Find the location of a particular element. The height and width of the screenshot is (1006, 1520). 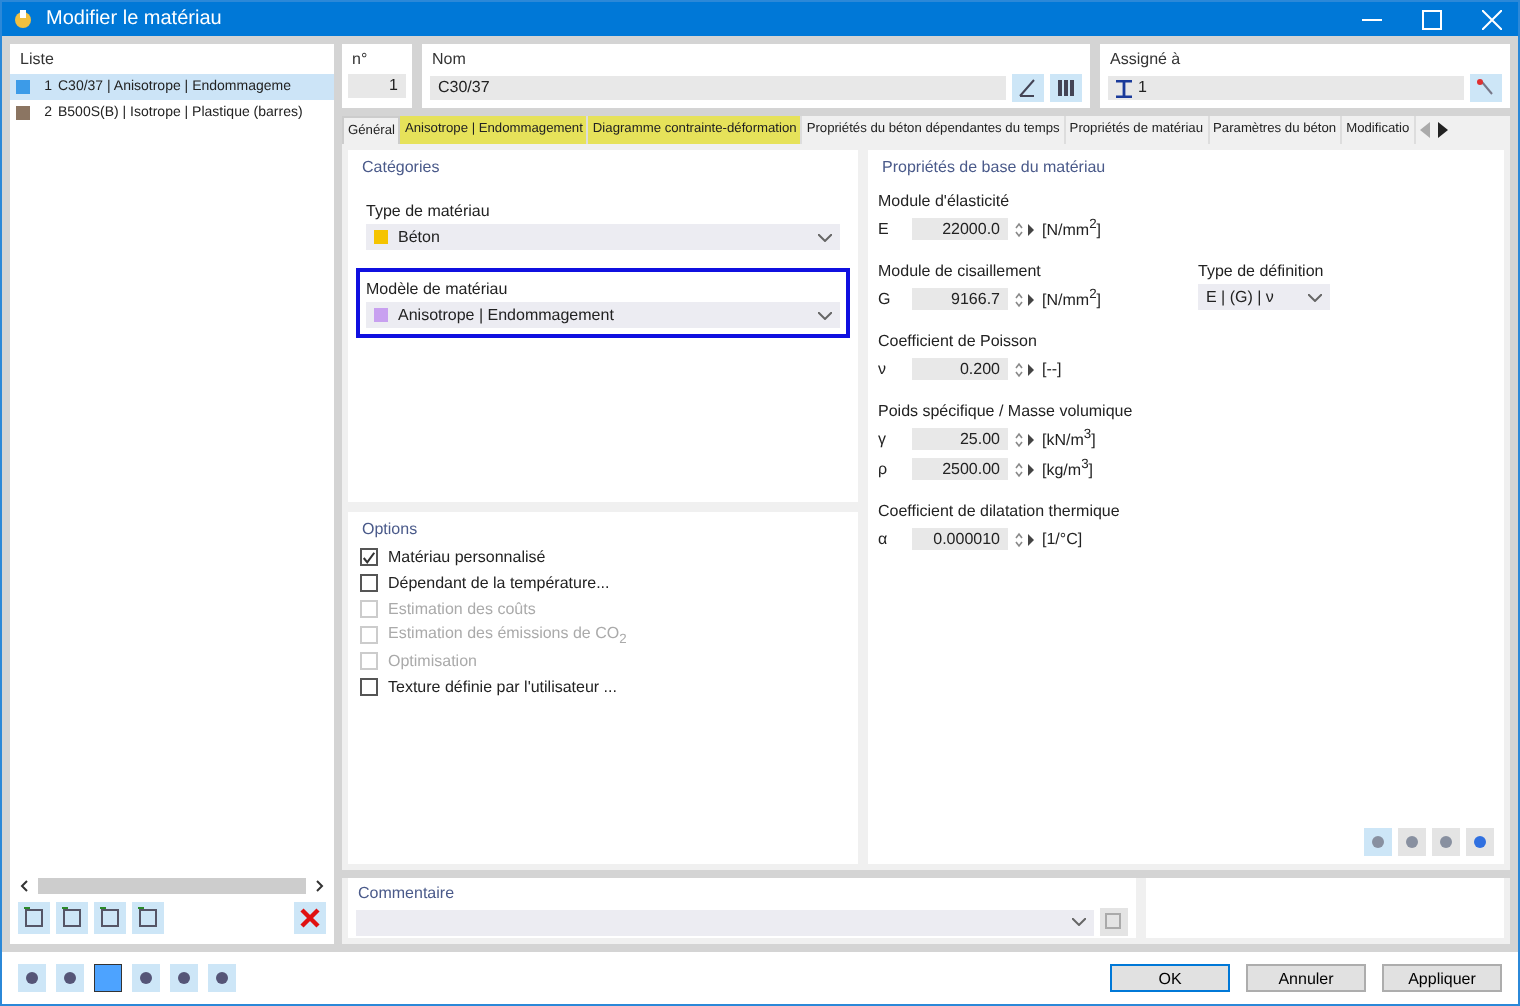

number-input: 0.000010 is located at coordinates (960, 539).